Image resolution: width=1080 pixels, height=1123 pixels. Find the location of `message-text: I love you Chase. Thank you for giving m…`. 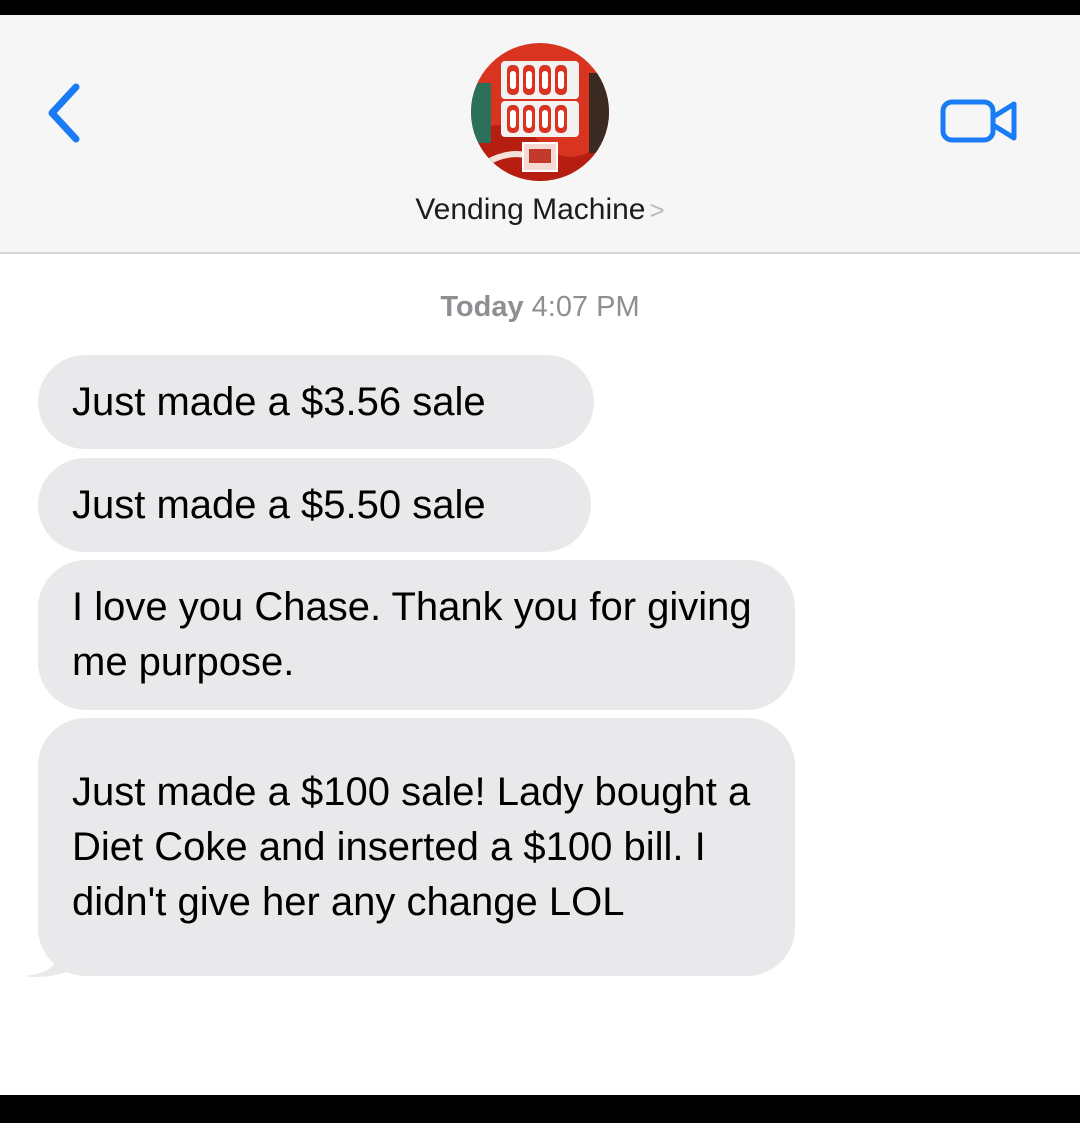

message-text: I love you Chase. Thank you for giving m… is located at coordinates (412, 634).